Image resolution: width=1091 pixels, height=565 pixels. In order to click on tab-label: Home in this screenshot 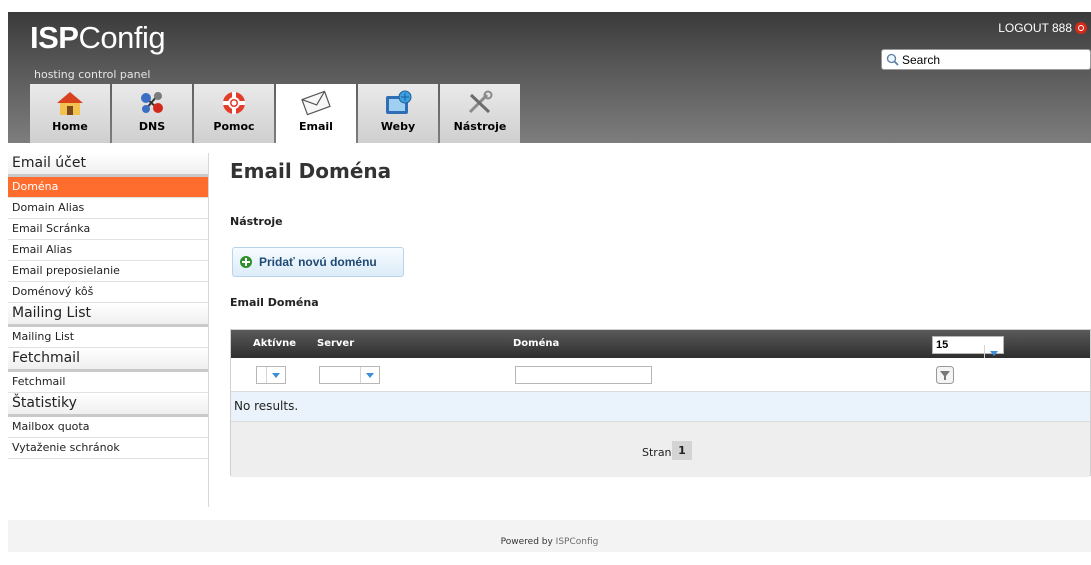, I will do `click(70, 126)`.